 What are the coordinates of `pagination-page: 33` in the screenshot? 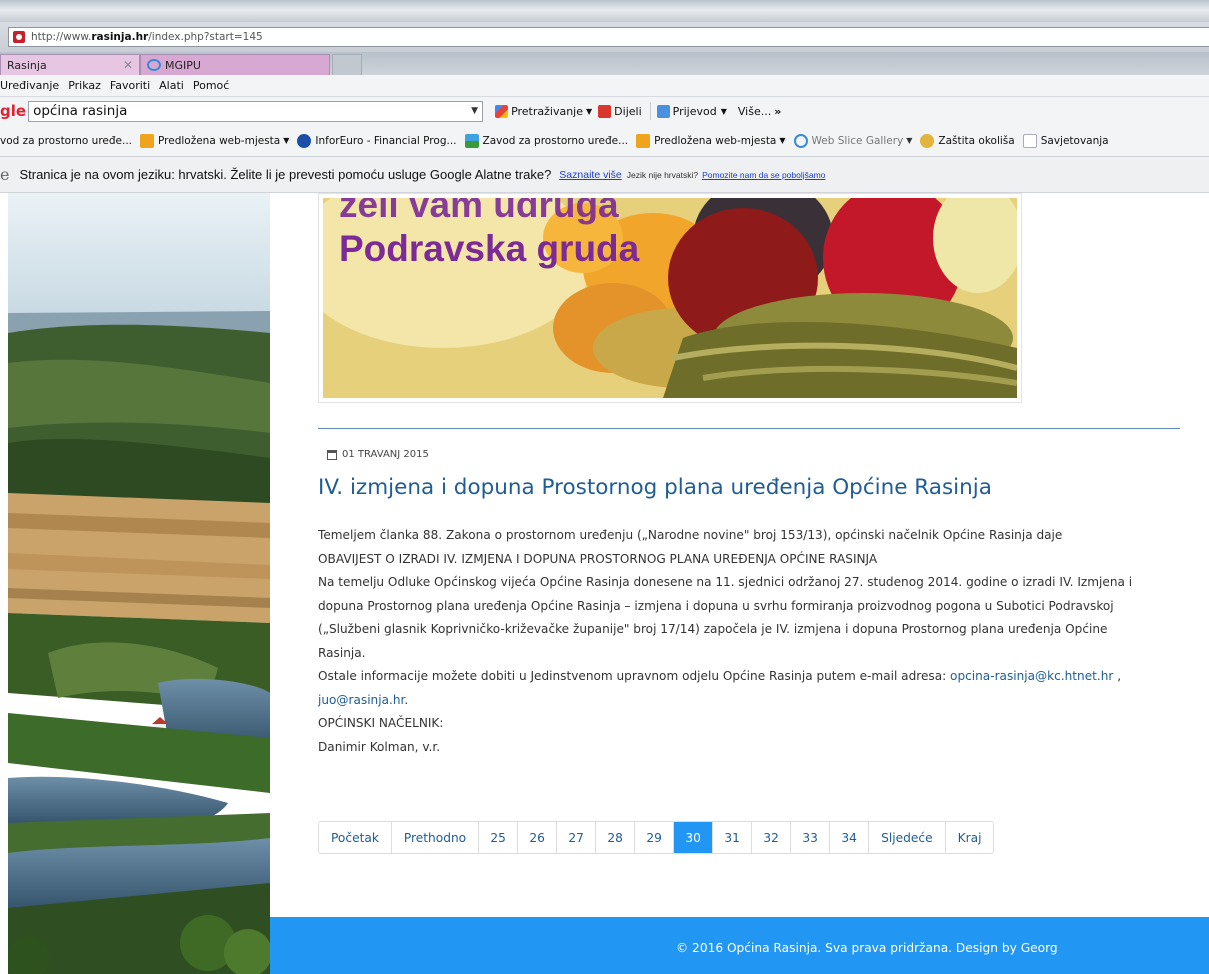 It's located at (811, 837).